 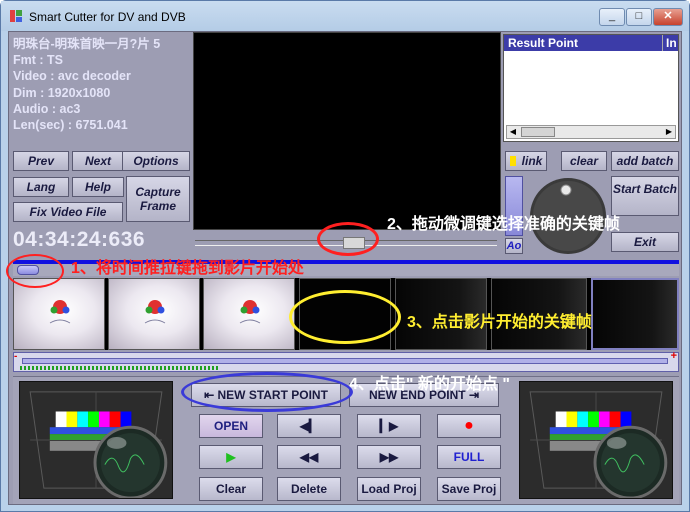 What do you see at coordinates (16, 356) in the screenshot?
I see `range-start-marker-icon: -` at bounding box center [16, 356].